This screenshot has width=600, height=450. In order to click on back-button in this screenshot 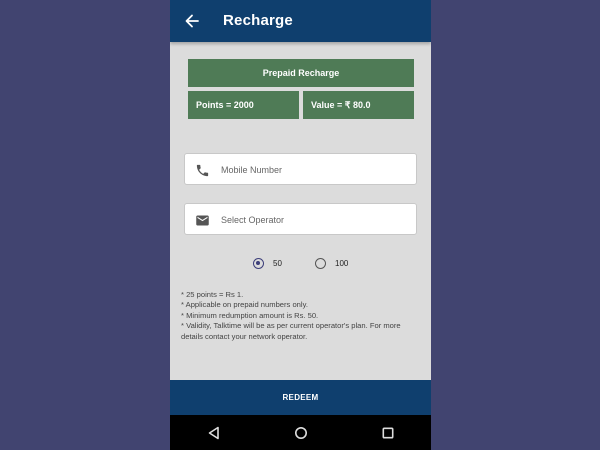, I will do `click(192, 21)`.